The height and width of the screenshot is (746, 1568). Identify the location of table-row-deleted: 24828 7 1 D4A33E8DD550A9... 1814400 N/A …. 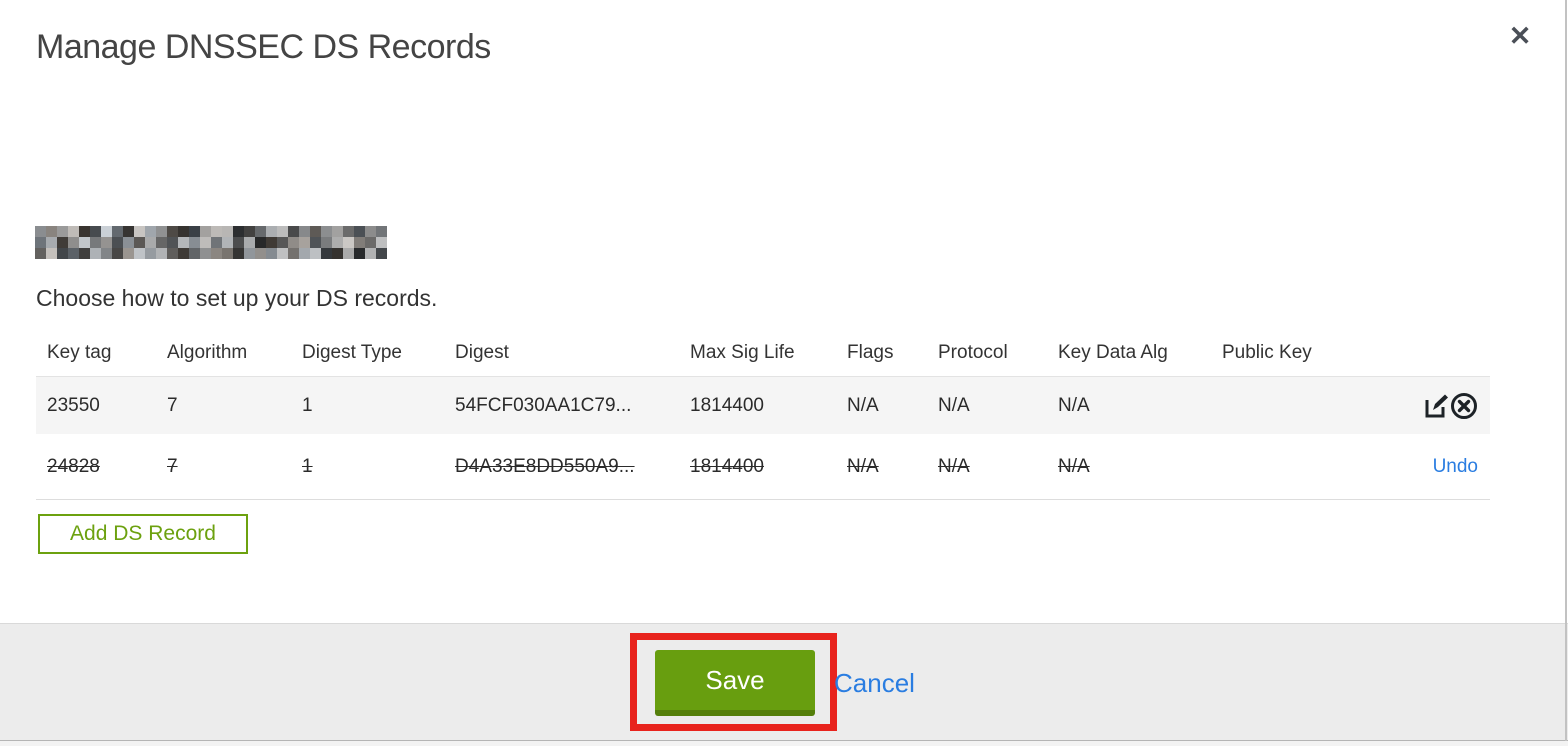
(763, 467).